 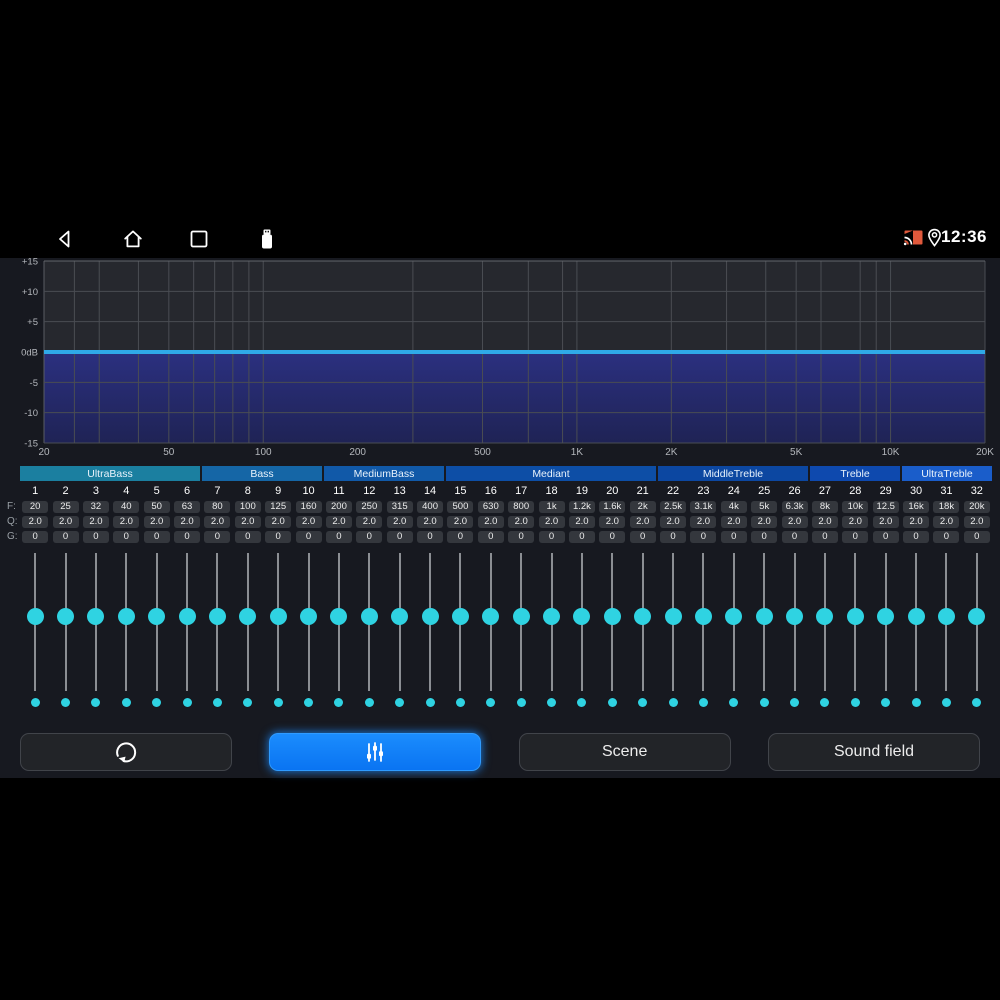 I want to click on band-group-ultrabass: UltraBass, so click(x=110, y=473).